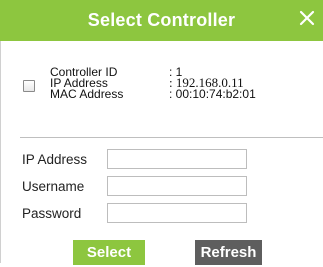  I want to click on password-field-label: Password, so click(52, 213).